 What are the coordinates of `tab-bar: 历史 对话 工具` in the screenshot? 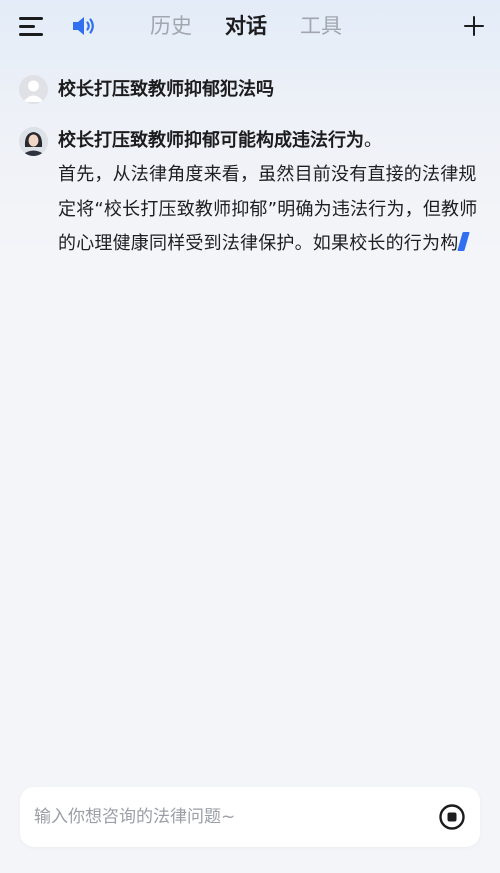 It's located at (262, 27).